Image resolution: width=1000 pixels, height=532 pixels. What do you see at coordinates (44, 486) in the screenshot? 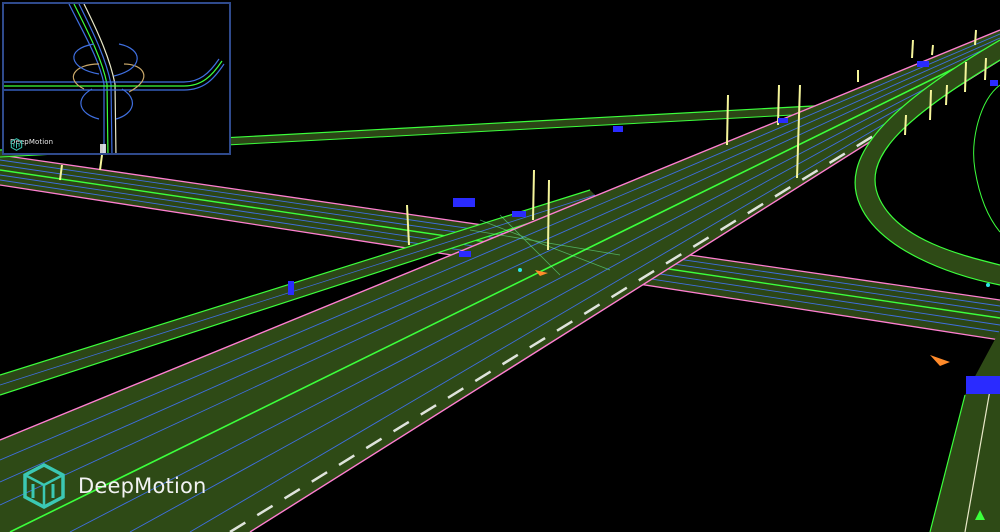
I see `deepmotion-cube-logo-icon` at bounding box center [44, 486].